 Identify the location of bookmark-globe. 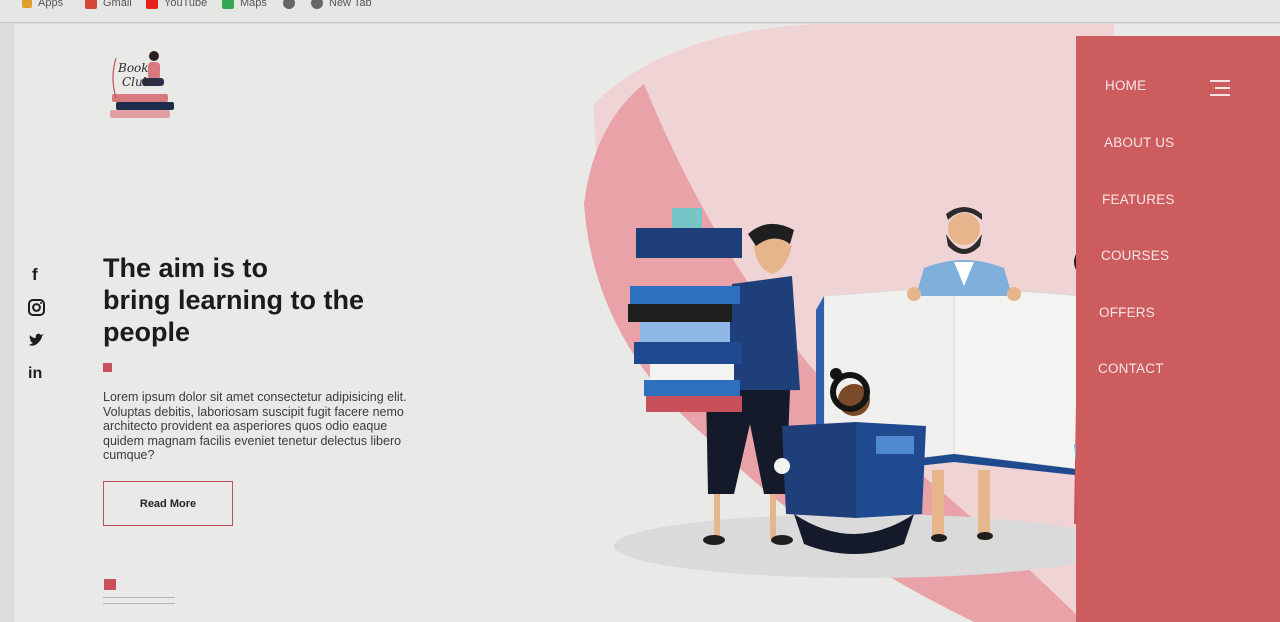
(289, 4).